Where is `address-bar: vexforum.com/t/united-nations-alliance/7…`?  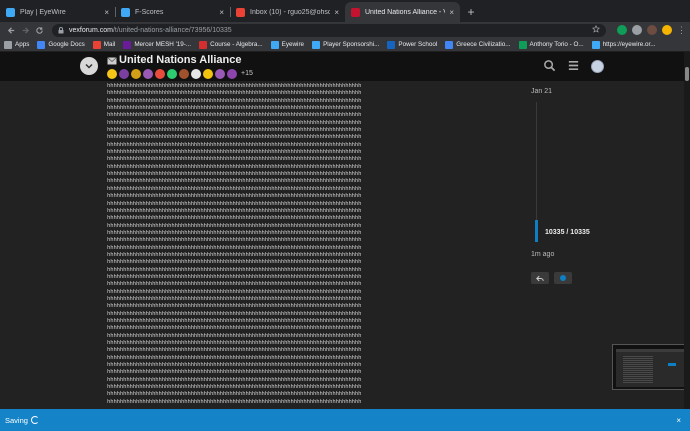 address-bar: vexforum.com/t/united-nations-alliance/7… is located at coordinates (329, 30).